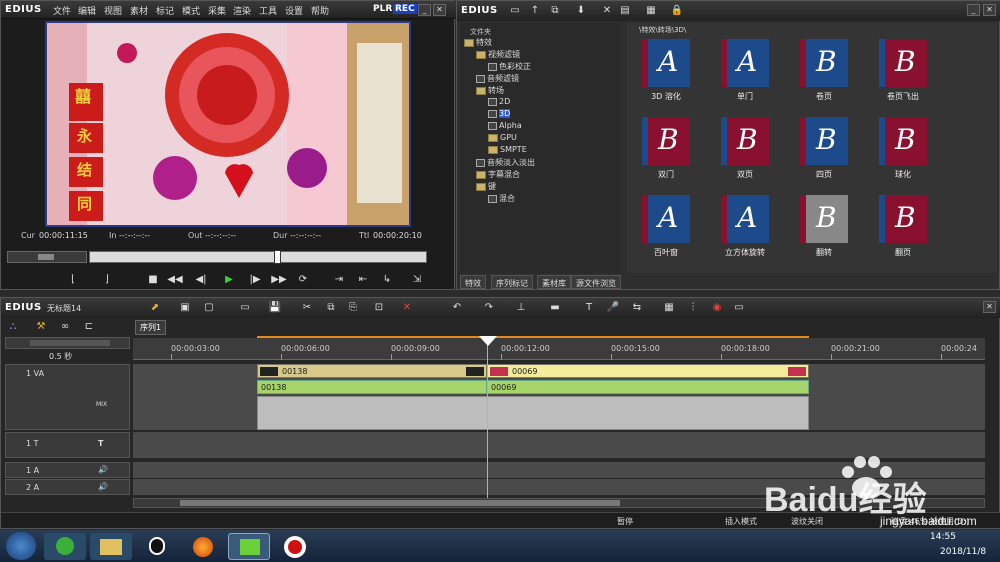 The height and width of the screenshot is (562, 1000). I want to click on effect-thumbnail: B 四页, so click(824, 152).